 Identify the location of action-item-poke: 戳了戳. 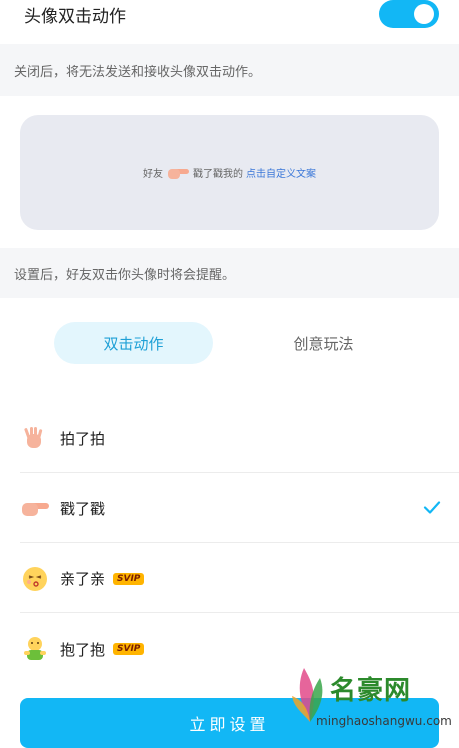
(239, 509).